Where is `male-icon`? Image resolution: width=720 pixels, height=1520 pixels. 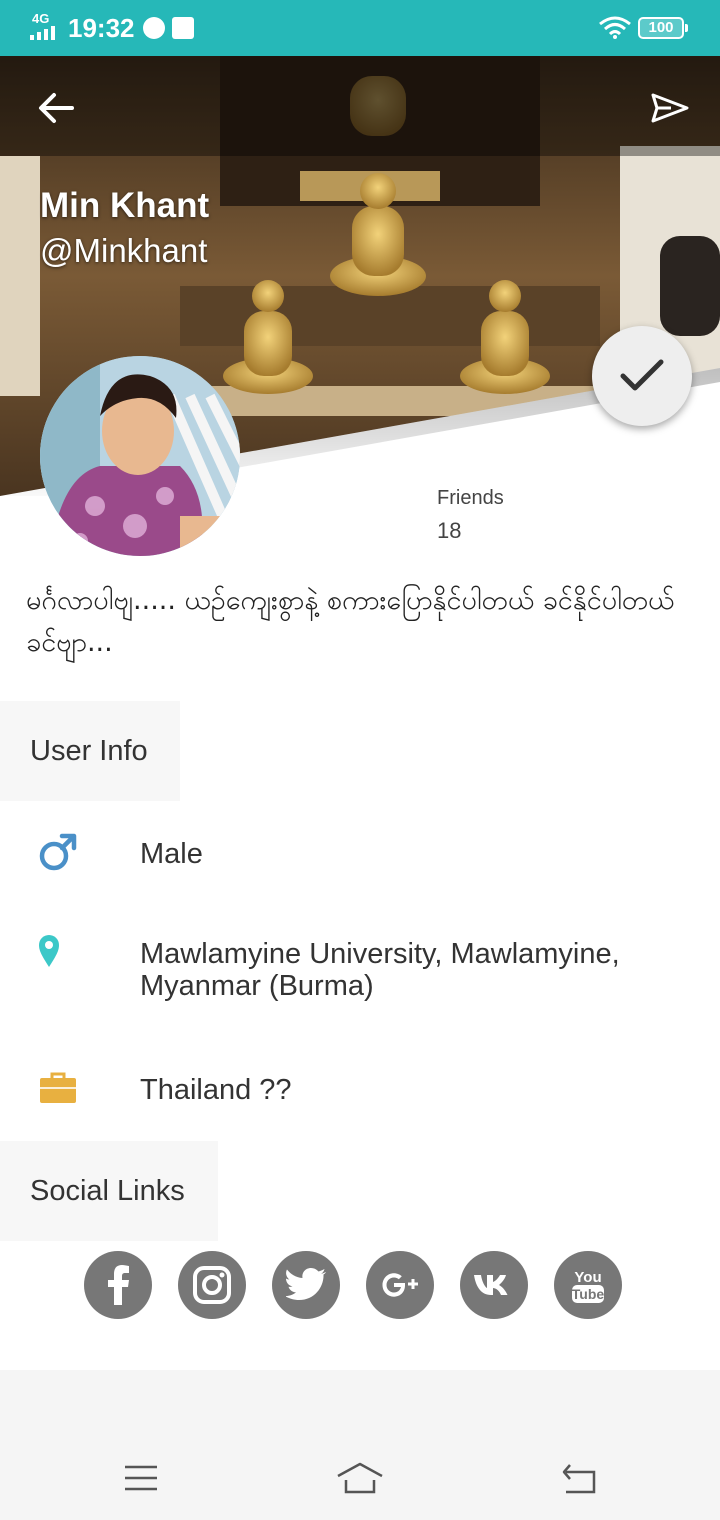
male-icon is located at coordinates (58, 852).